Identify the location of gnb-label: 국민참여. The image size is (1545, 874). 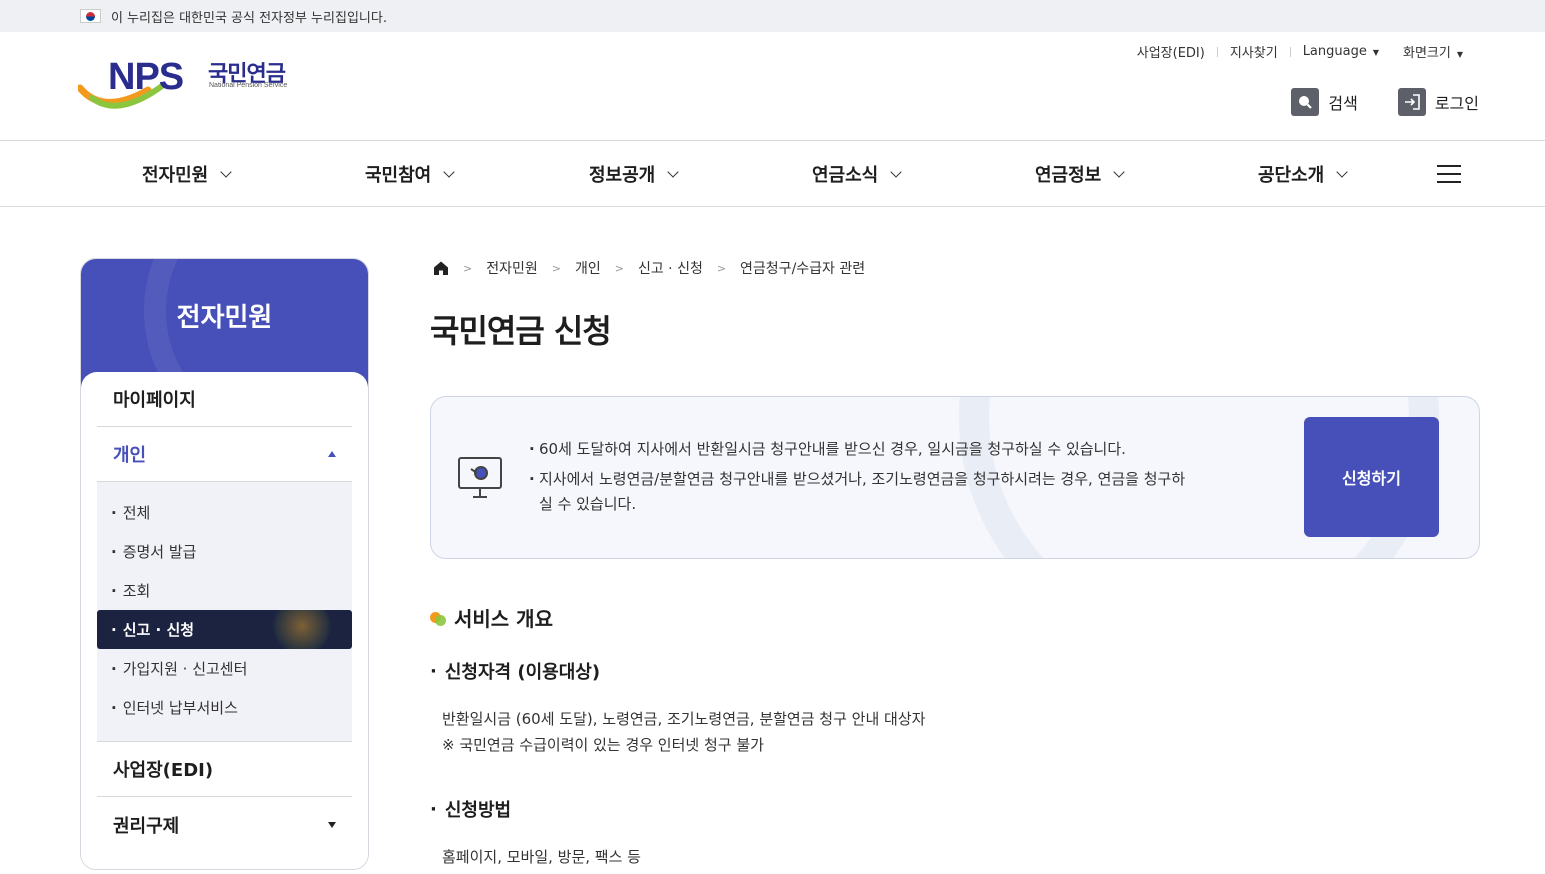
(398, 175).